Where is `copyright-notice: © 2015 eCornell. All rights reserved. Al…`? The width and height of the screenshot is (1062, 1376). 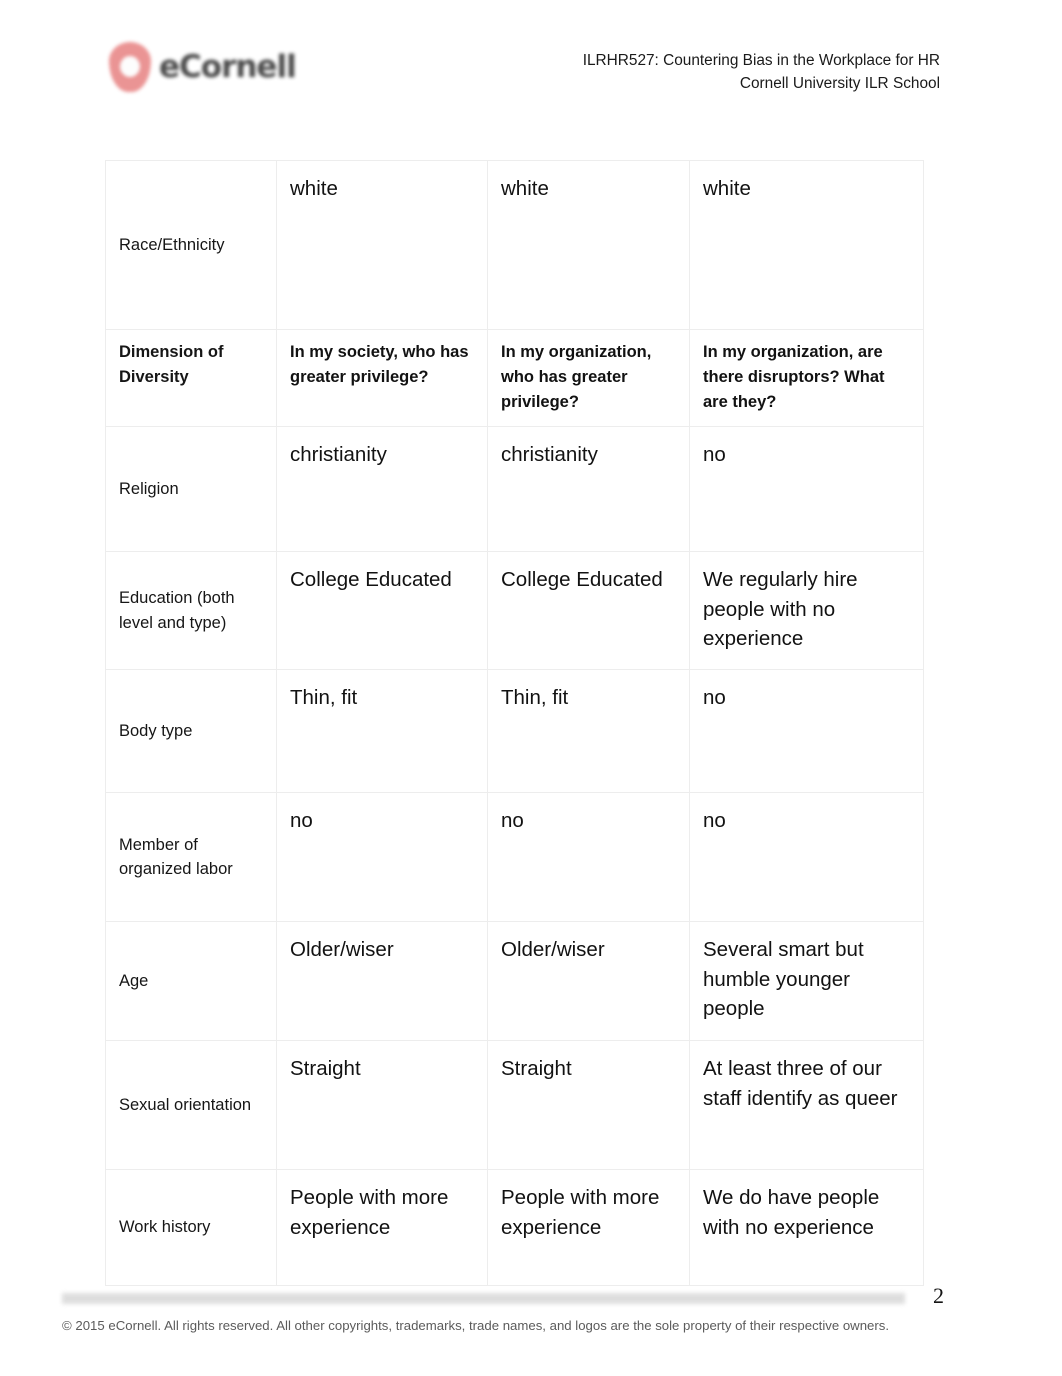
copyright-notice: © 2015 eCornell. All rights reserved. Al… is located at coordinates (476, 1325).